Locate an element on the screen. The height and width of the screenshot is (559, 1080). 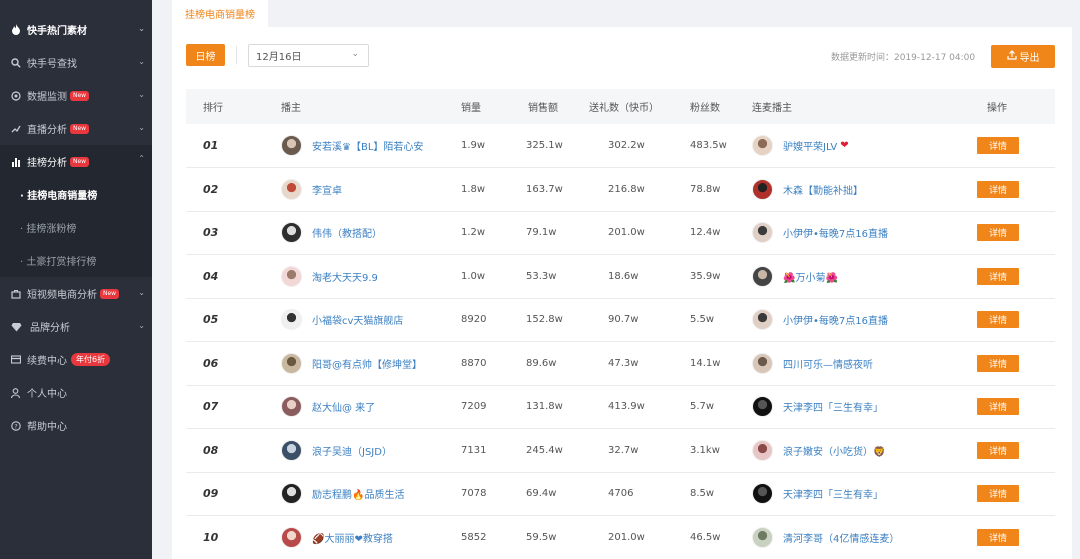
partner-cell: 四川可乐—情感夜听 is located at coordinates (814, 363).